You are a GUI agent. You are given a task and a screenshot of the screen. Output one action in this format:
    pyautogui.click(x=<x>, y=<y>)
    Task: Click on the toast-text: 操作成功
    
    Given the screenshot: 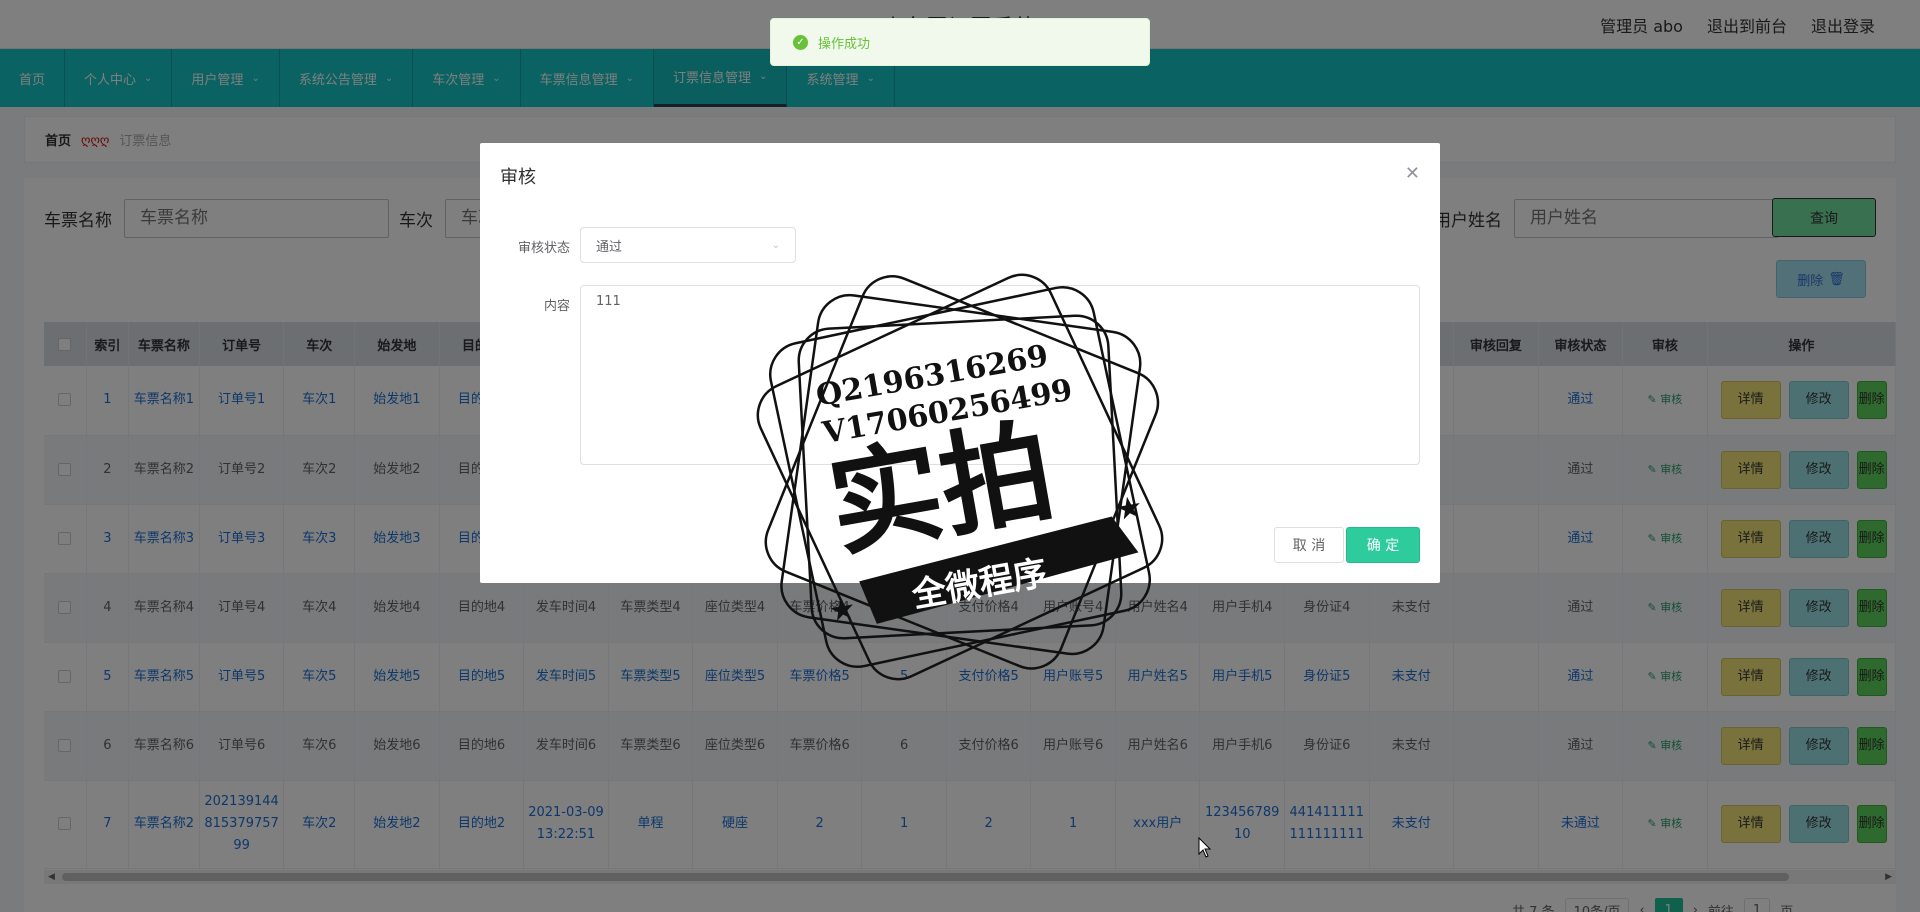 What is the action you would take?
    pyautogui.click(x=844, y=44)
    